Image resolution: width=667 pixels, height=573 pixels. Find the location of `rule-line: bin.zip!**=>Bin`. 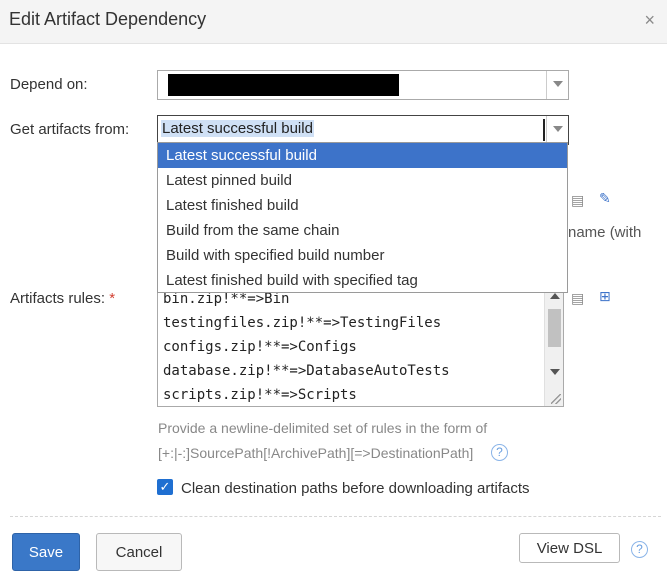

rule-line: bin.zip!**=>Bin is located at coordinates (226, 299).